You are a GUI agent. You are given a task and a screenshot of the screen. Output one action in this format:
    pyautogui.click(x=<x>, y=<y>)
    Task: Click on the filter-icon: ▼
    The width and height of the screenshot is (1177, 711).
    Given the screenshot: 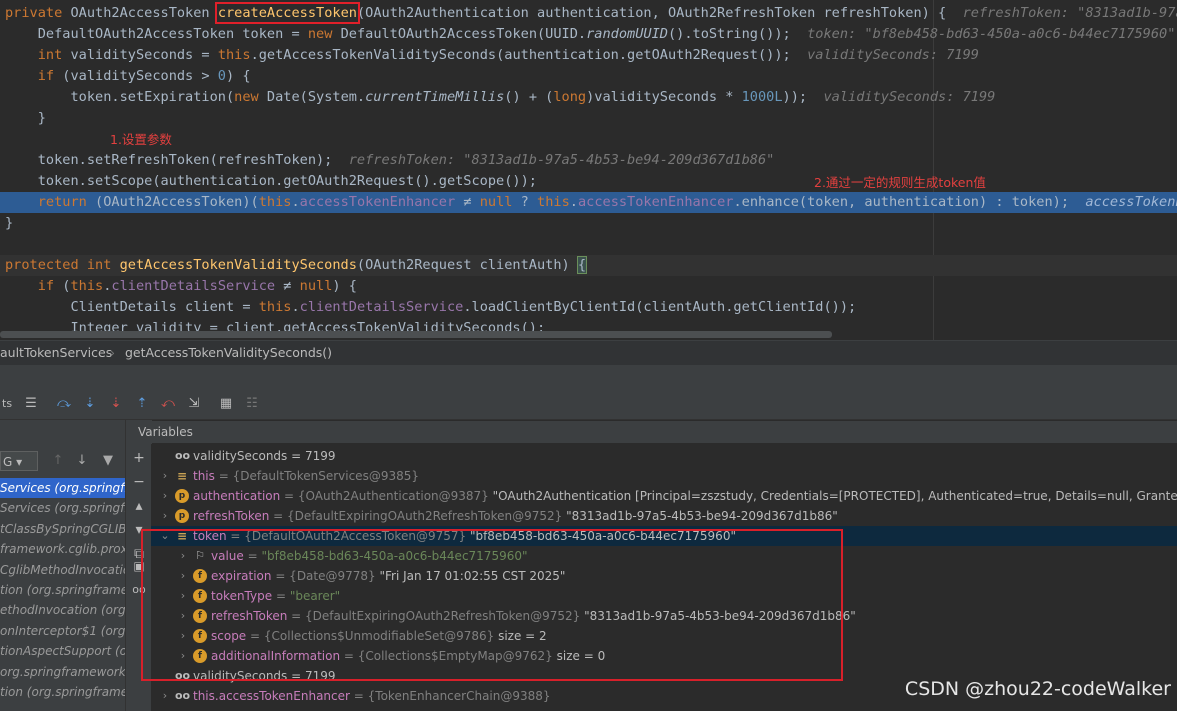 What is the action you would take?
    pyautogui.click(x=108, y=461)
    